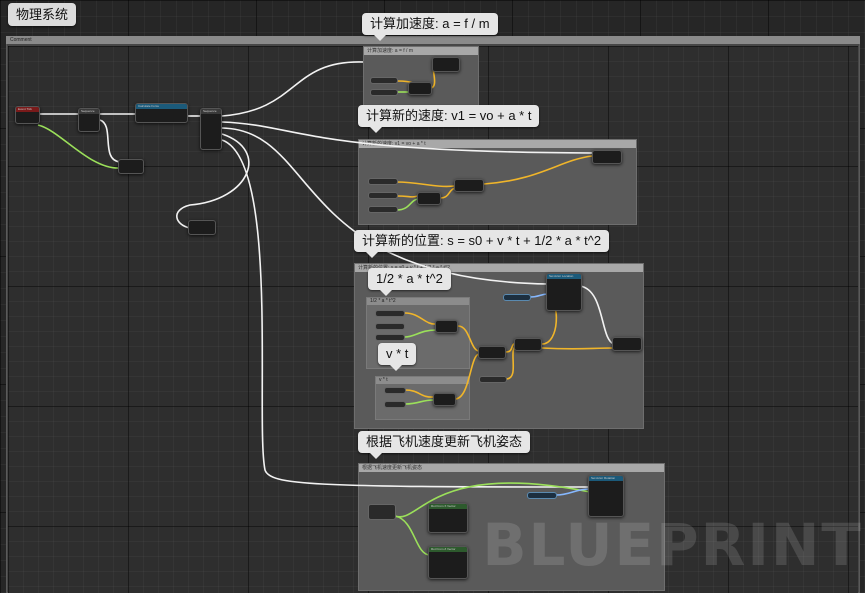 The width and height of the screenshot is (865, 593). I want to click on var-v, so click(395, 390).